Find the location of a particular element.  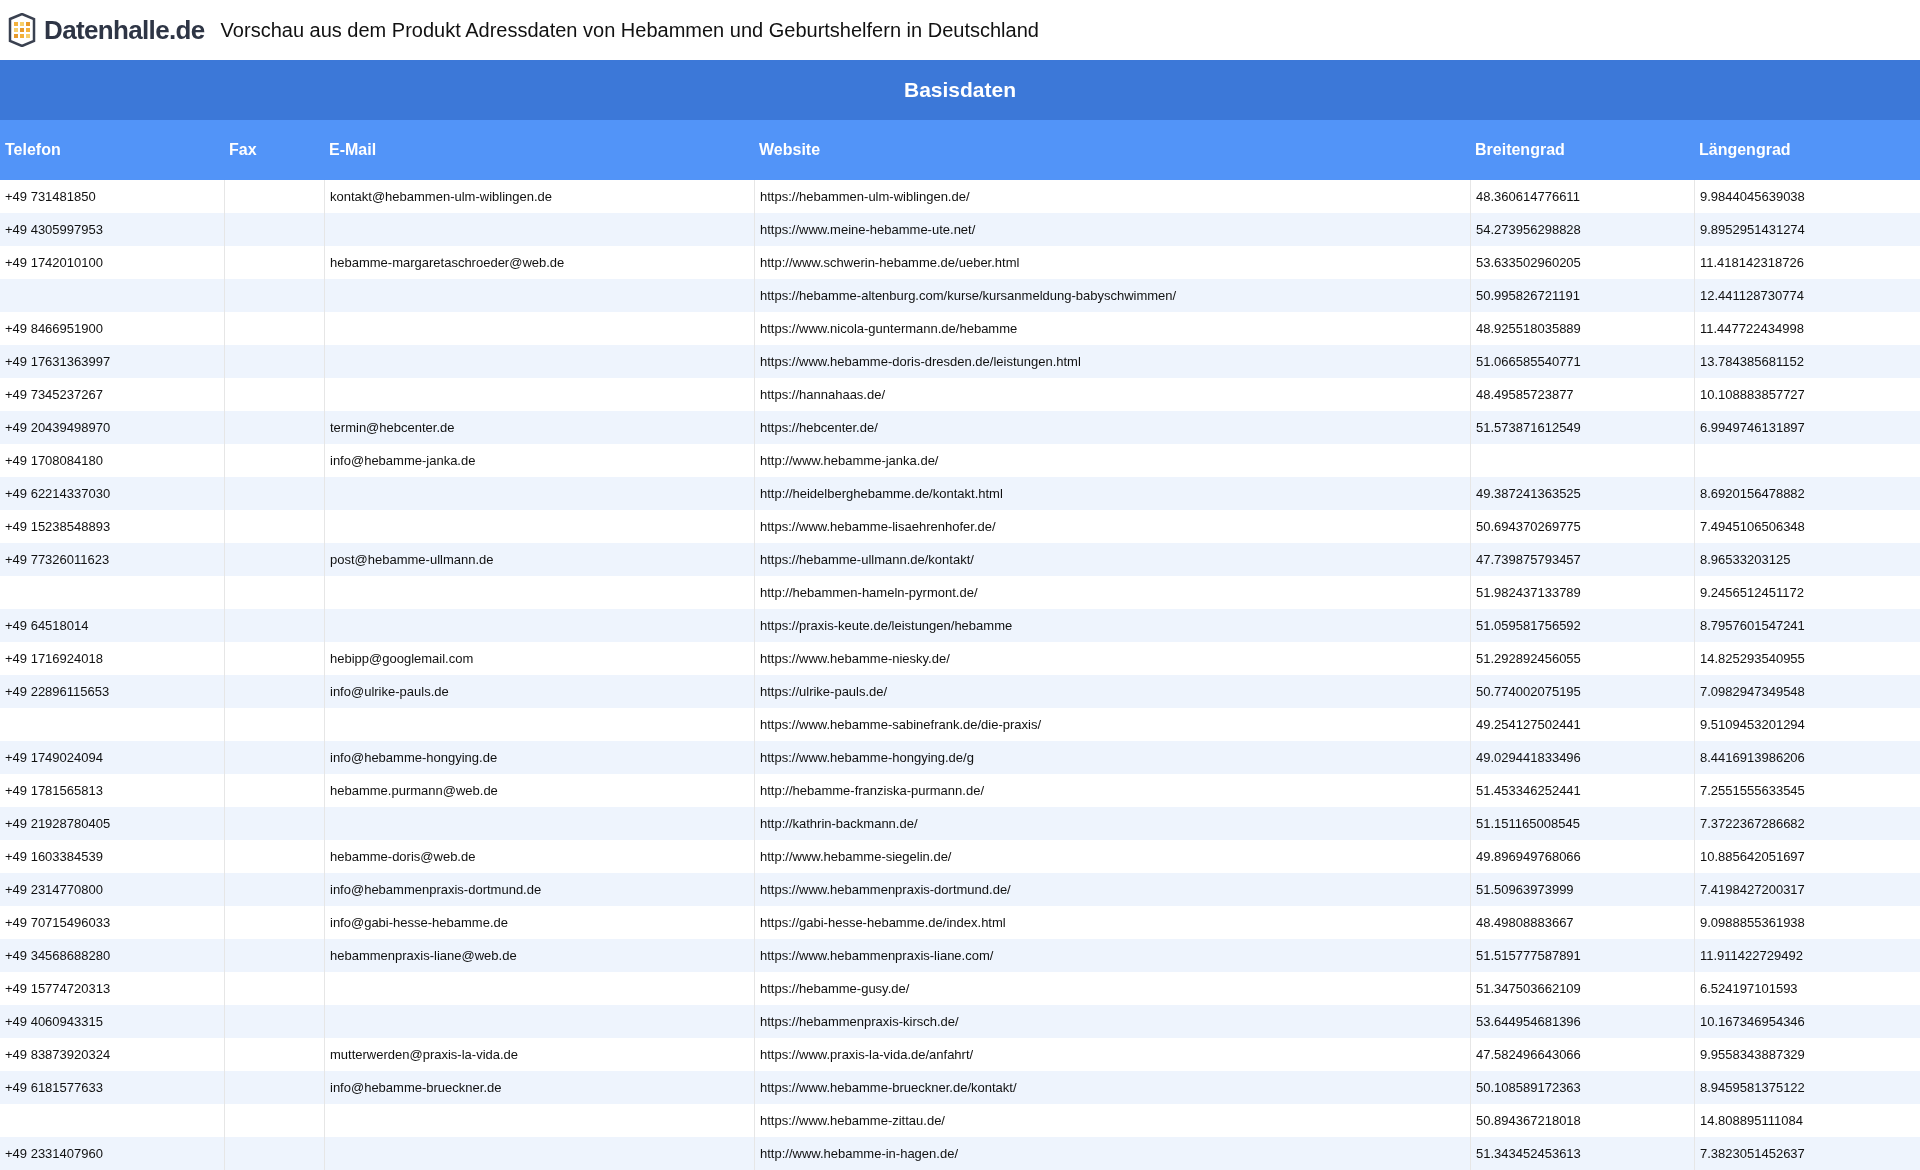

column-header: Website is located at coordinates (790, 150).